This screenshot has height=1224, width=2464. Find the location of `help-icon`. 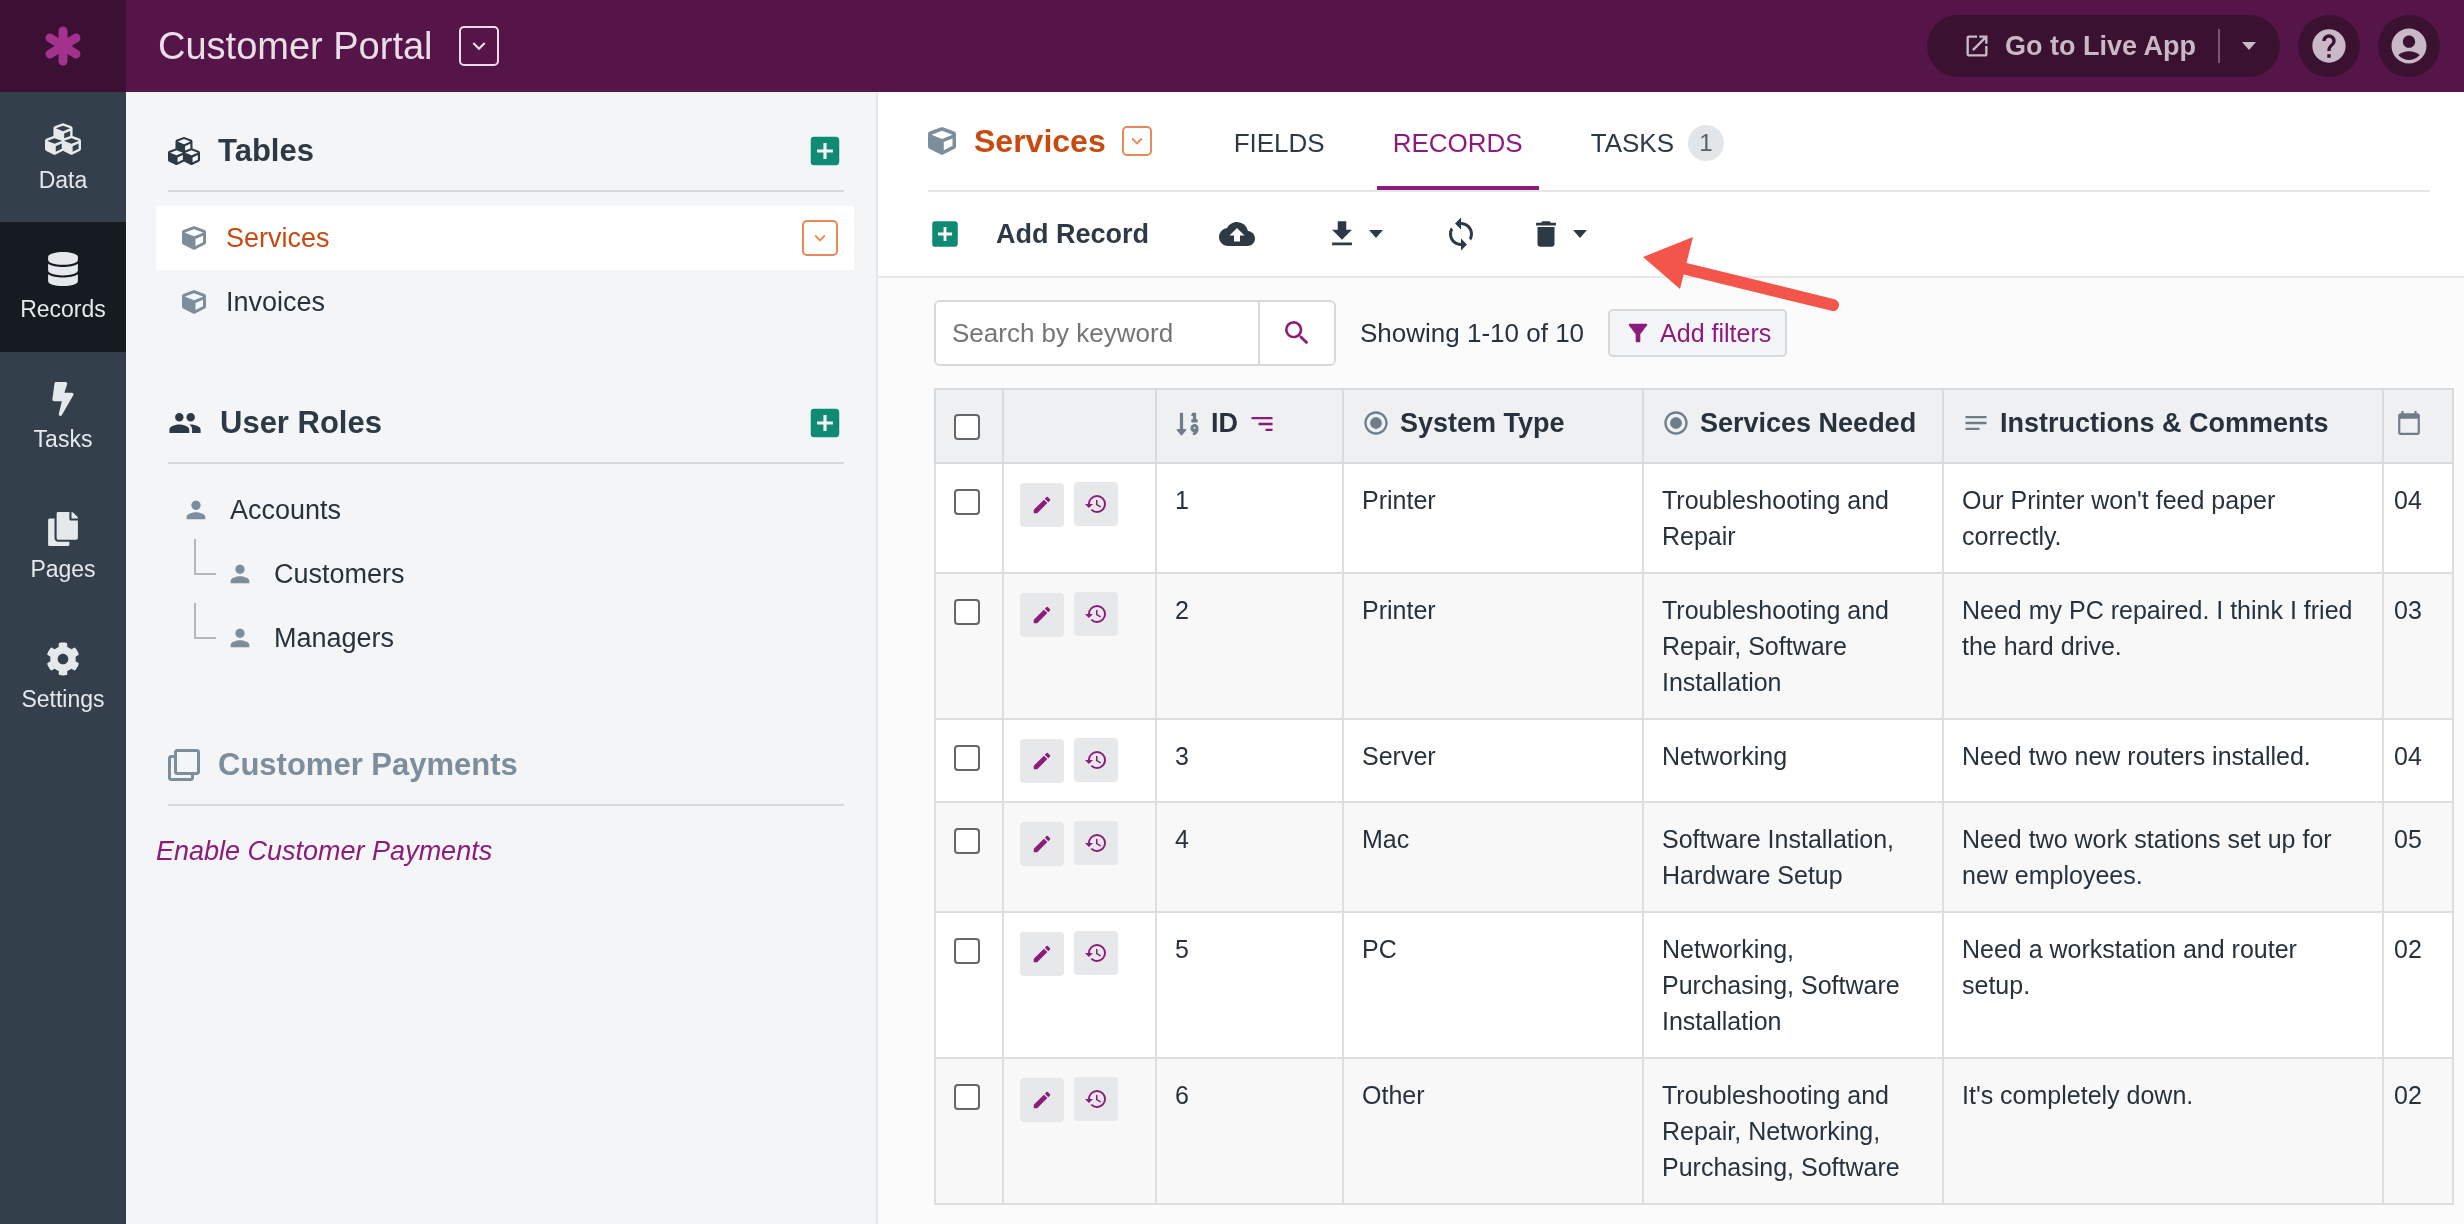

help-icon is located at coordinates (2329, 46).